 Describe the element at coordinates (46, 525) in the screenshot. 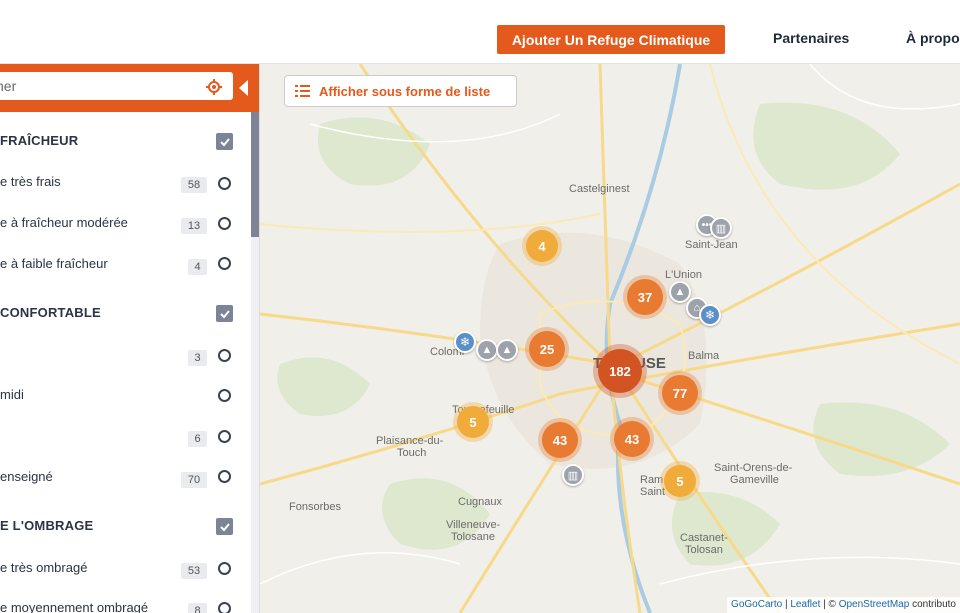

I see `category-header-ombrage: E L'OMBRAGE` at that location.